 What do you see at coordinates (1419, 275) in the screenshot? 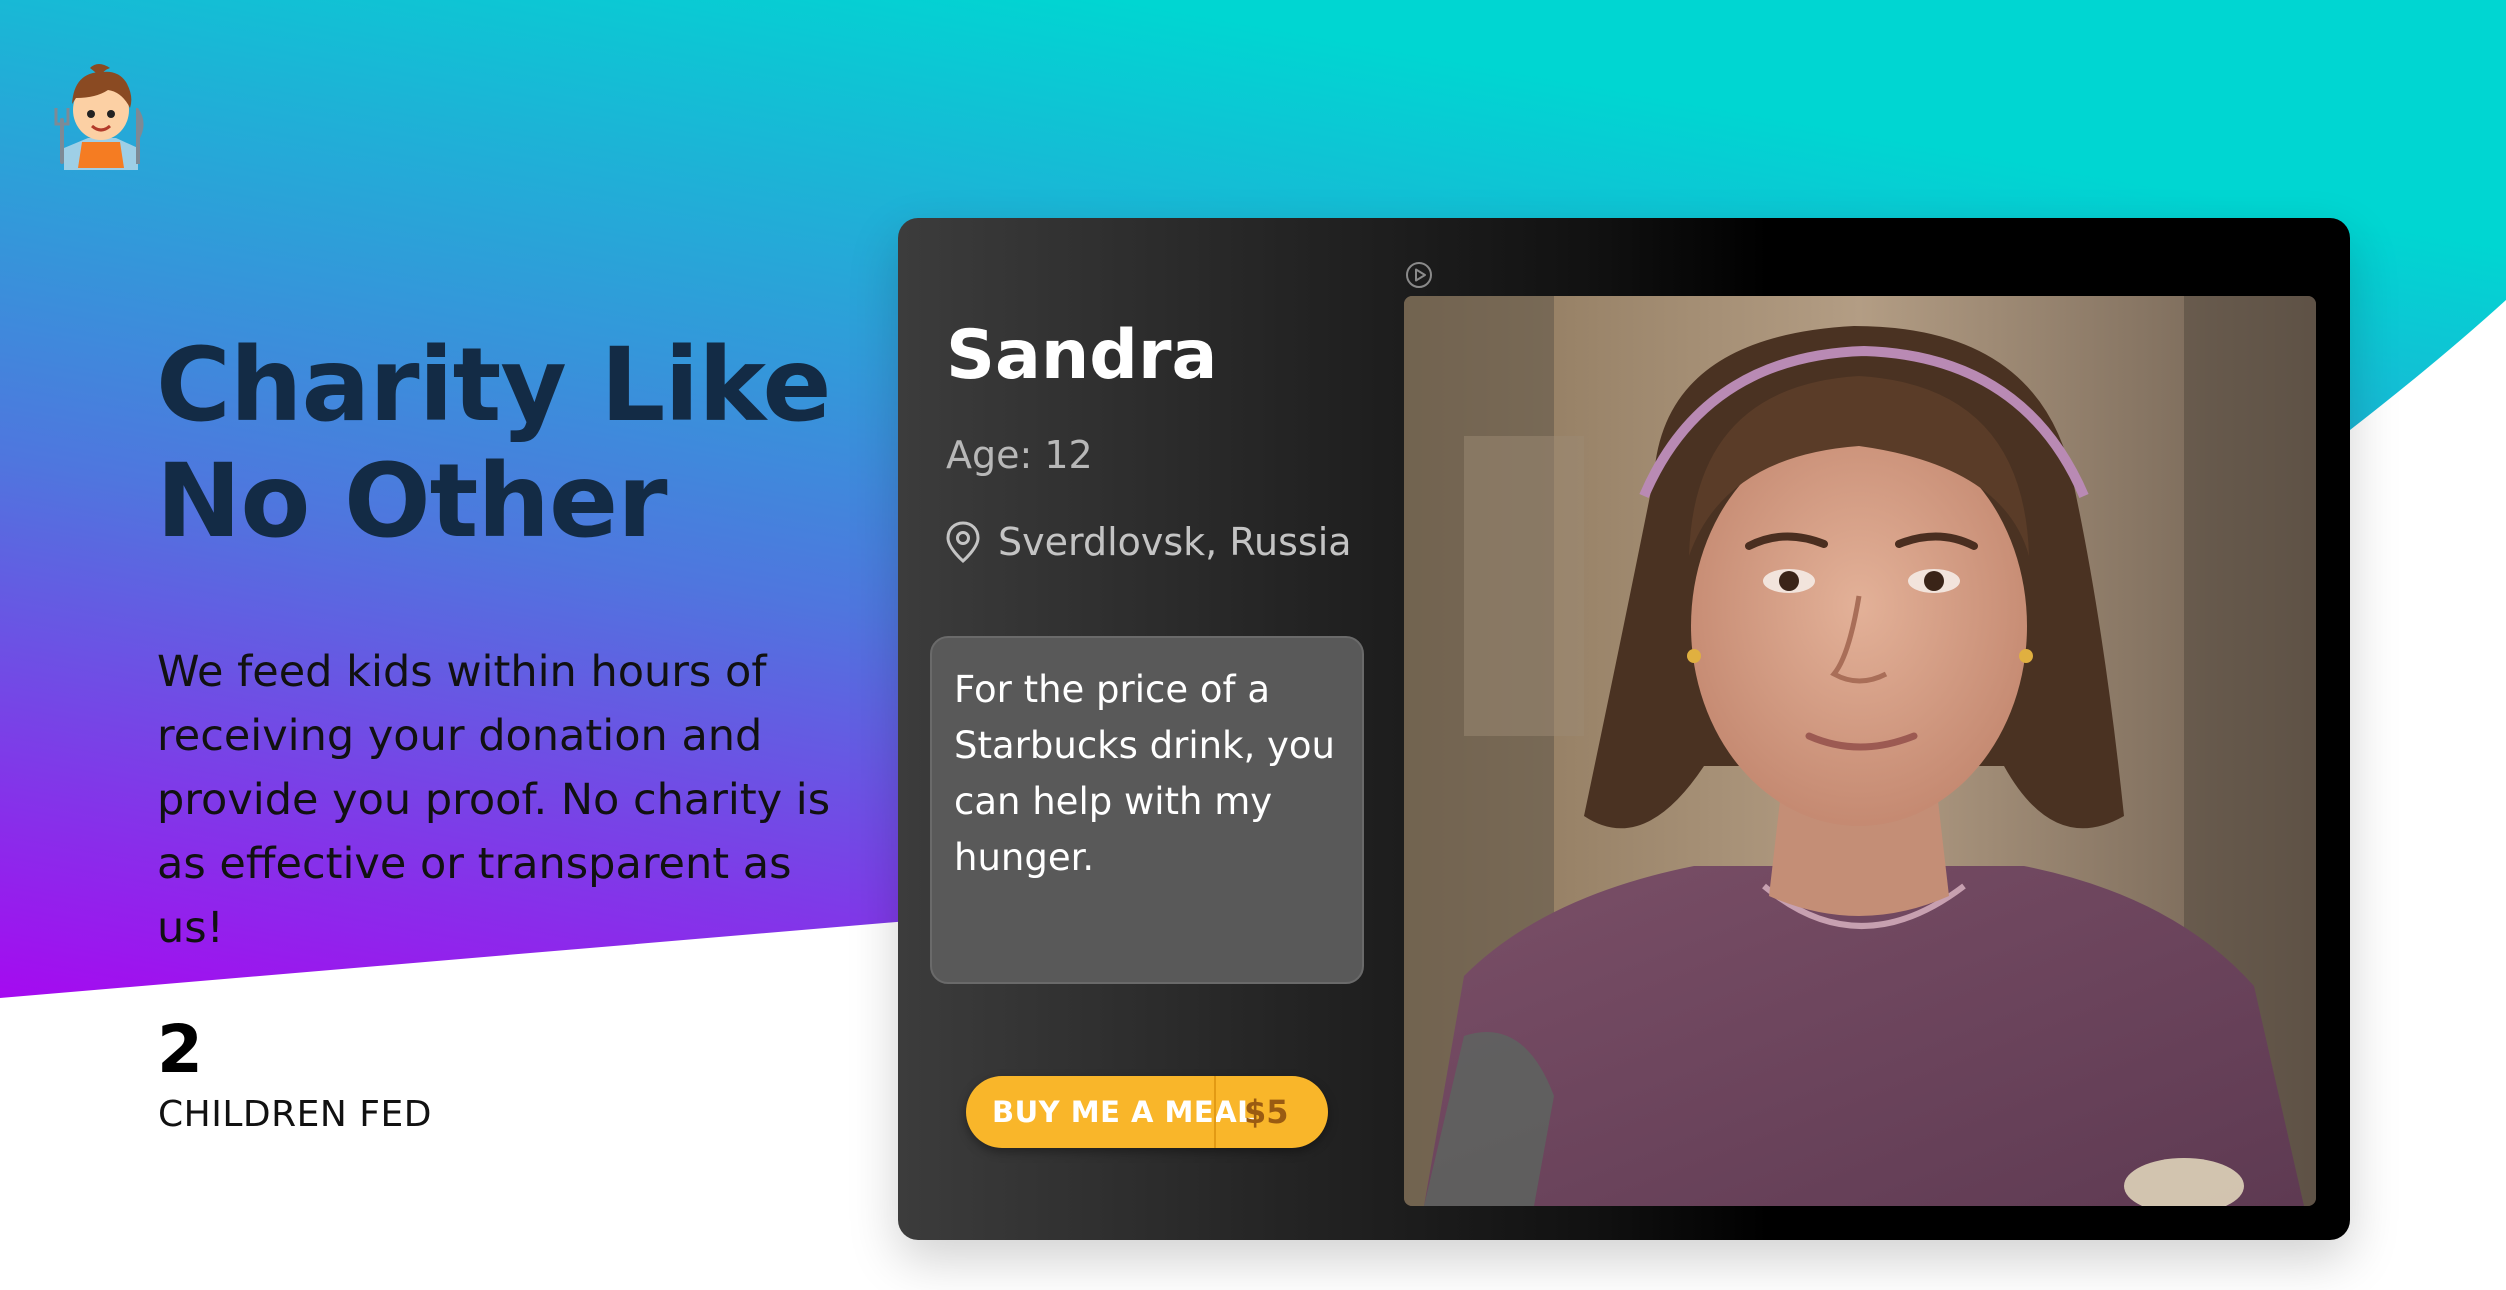
I see `play-circle-icon` at bounding box center [1419, 275].